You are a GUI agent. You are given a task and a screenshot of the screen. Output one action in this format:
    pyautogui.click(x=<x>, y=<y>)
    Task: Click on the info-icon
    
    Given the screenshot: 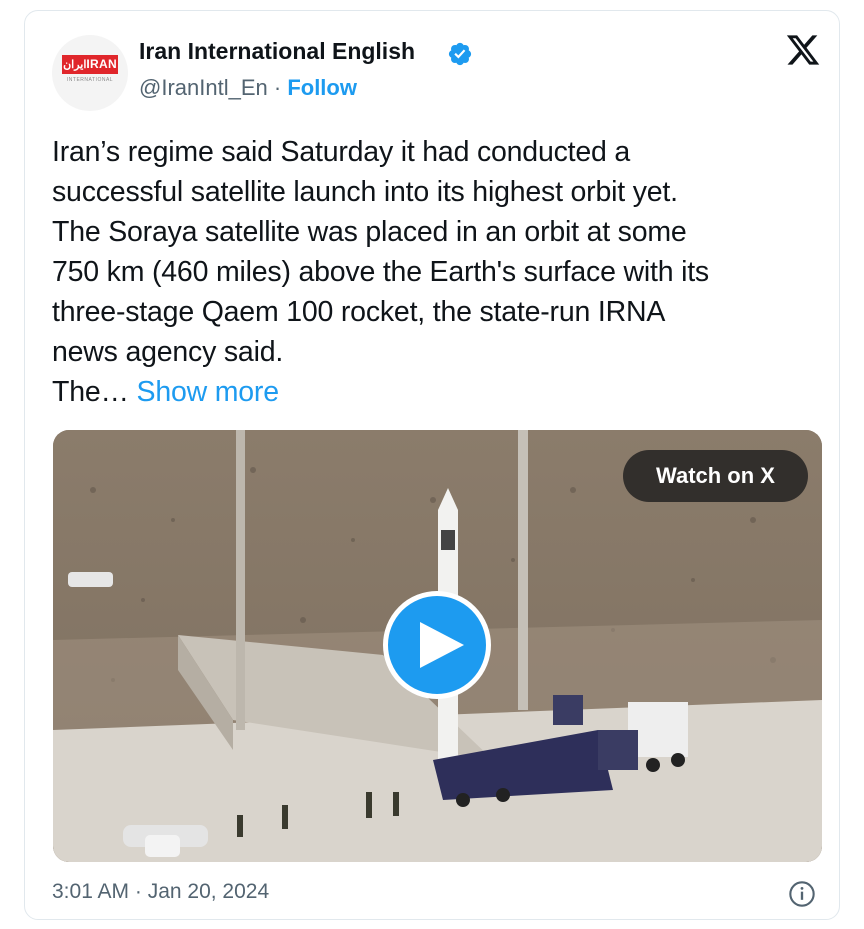 What is the action you would take?
    pyautogui.click(x=802, y=894)
    